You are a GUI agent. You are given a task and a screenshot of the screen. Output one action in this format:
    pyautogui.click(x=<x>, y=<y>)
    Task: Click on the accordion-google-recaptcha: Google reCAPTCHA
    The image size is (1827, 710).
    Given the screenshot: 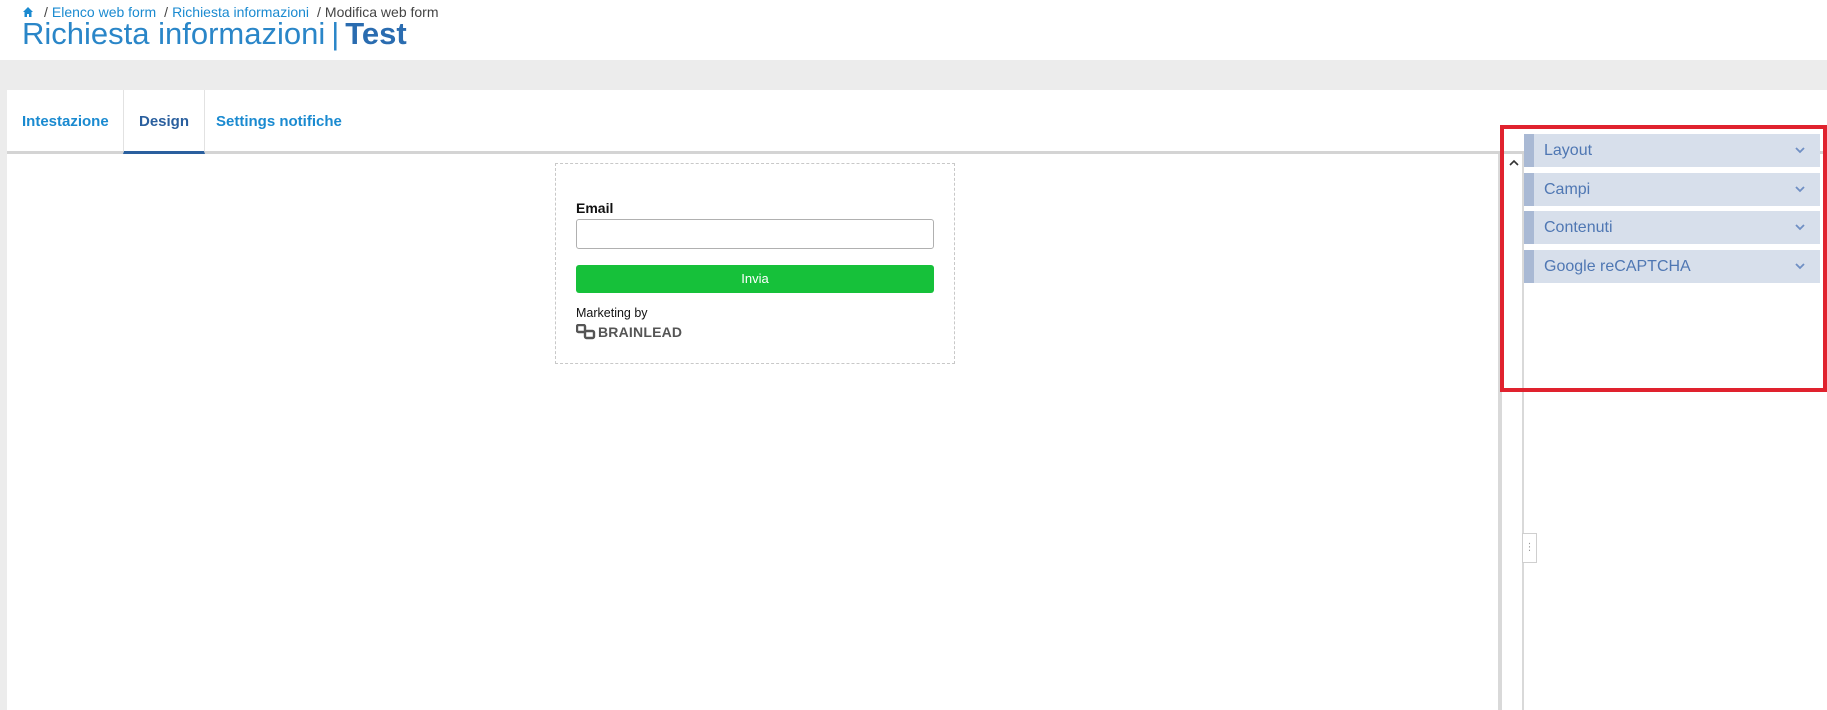 What is the action you would take?
    pyautogui.click(x=1672, y=266)
    